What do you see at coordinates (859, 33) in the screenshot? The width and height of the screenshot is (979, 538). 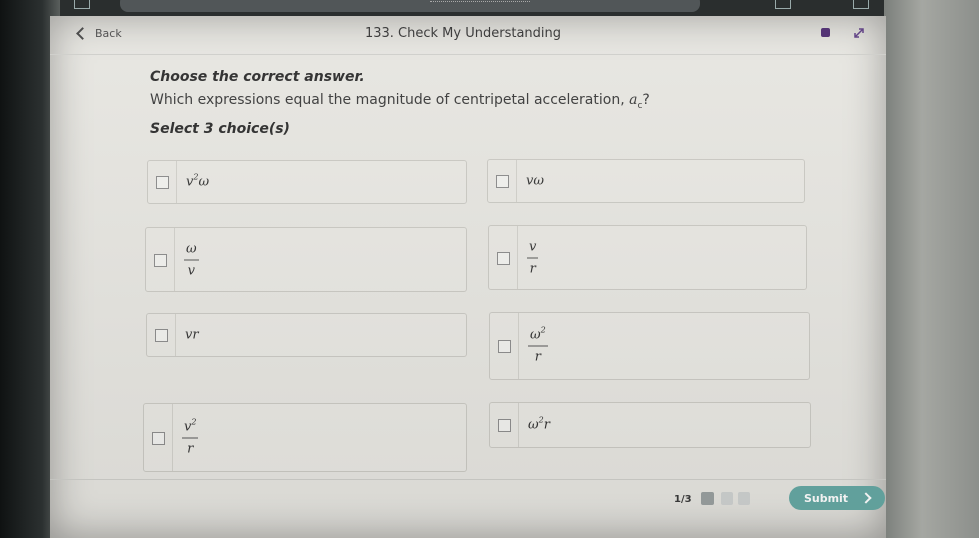 I see `expand-icon` at bounding box center [859, 33].